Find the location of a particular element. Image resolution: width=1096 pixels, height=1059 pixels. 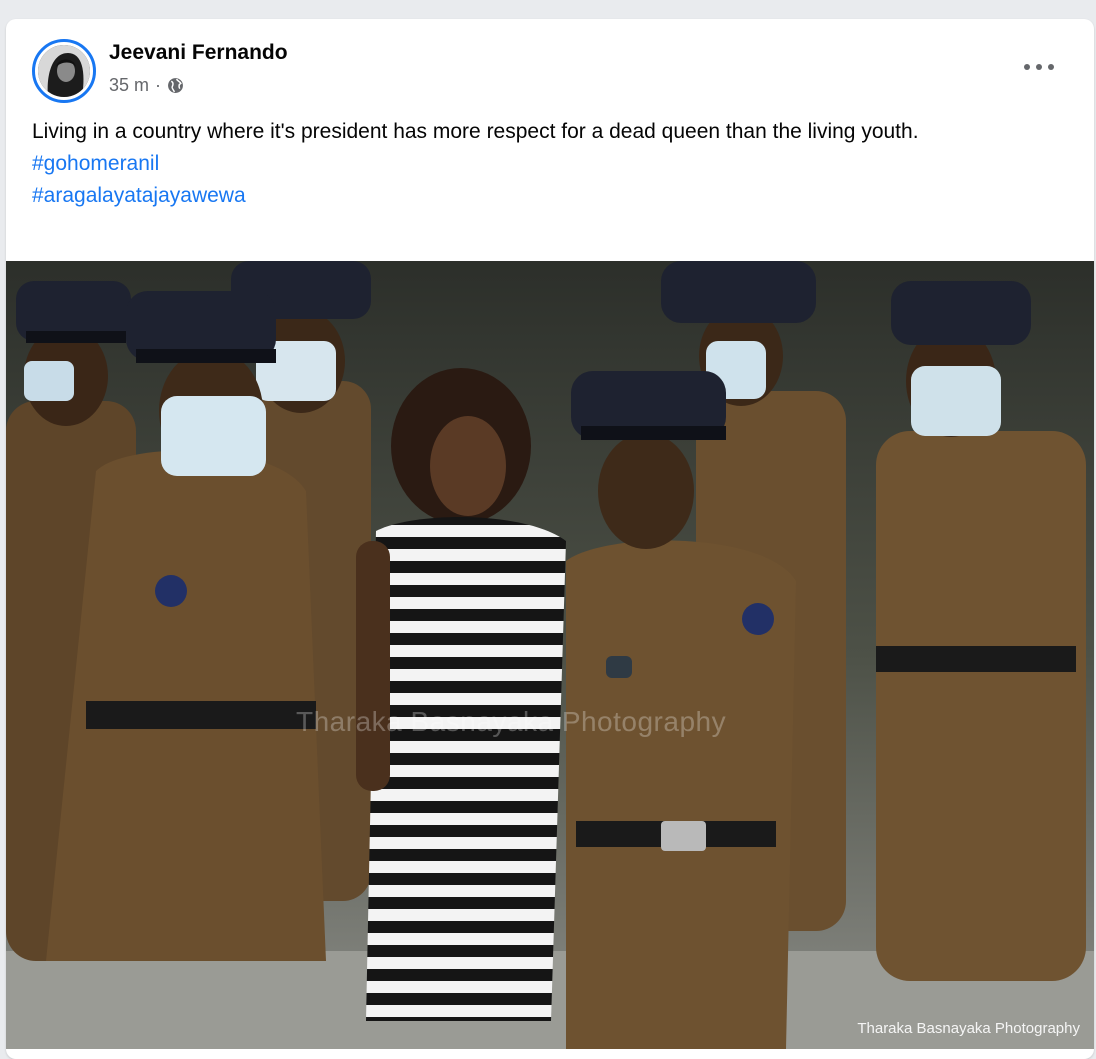

photo-credit: Tharaka Basnayaka Photography is located at coordinates (968, 1028).